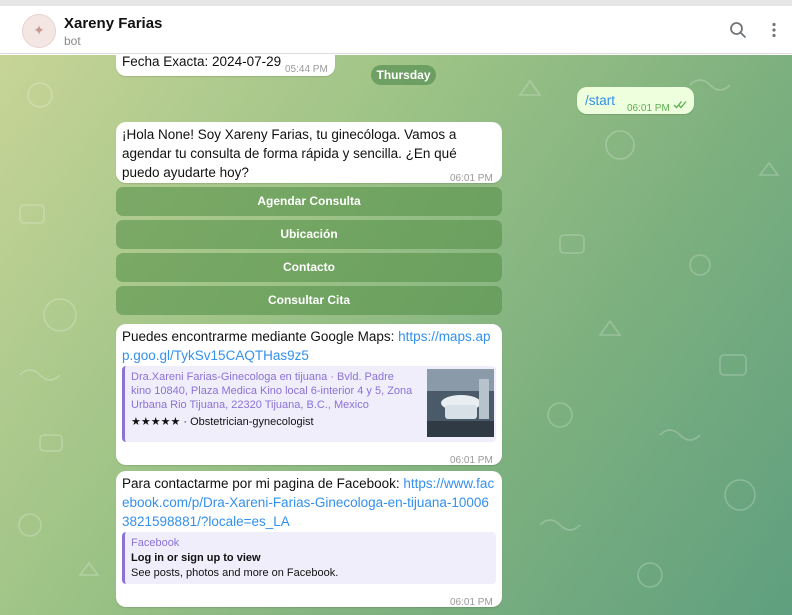 The width and height of the screenshot is (792, 615). Describe the element at coordinates (260, 336) in the screenshot. I see `maps-message-text: Puedes encontrarme mediante Google Maps:` at that location.